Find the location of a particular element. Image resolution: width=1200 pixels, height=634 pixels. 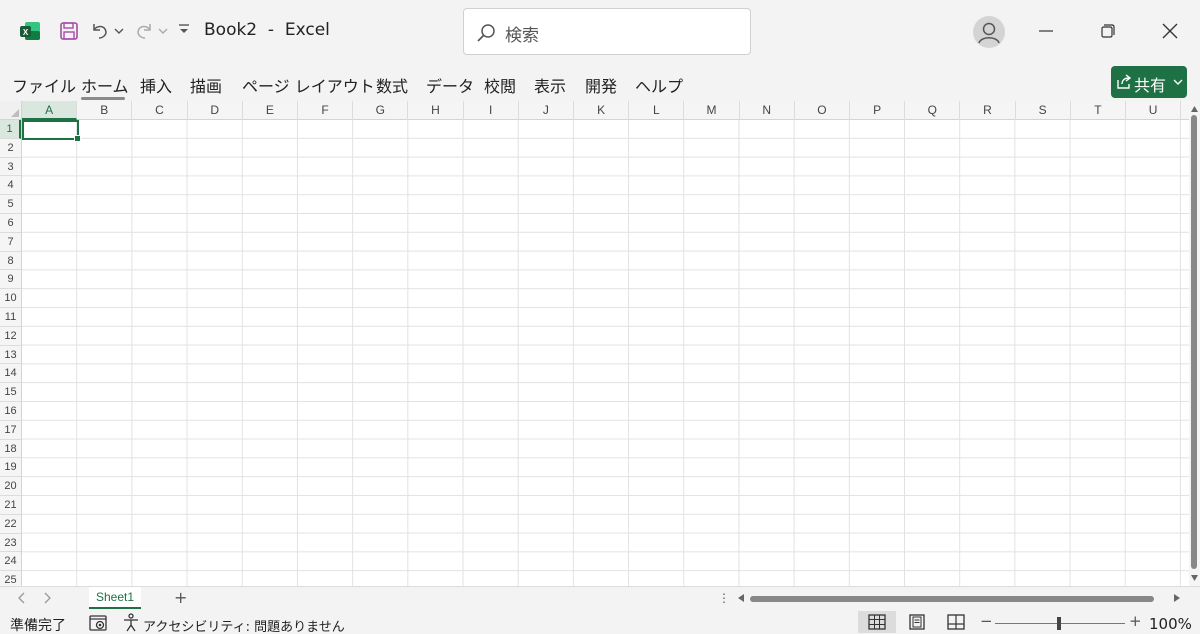

row-header-15: 15 is located at coordinates (10, 392).